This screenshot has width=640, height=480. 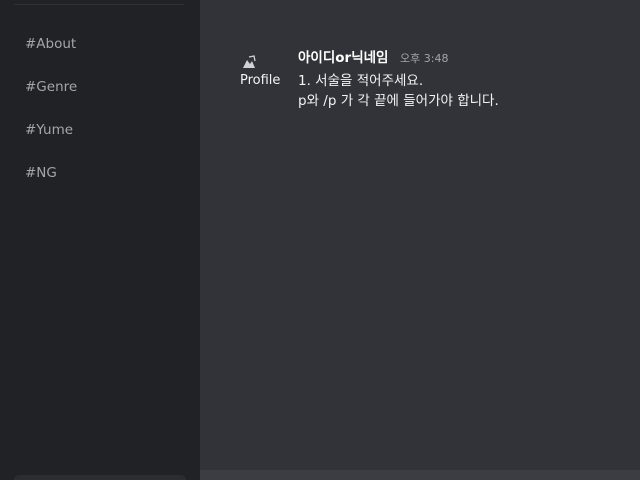 I want to click on message-timestamp: 오후 3:48, so click(x=424, y=58).